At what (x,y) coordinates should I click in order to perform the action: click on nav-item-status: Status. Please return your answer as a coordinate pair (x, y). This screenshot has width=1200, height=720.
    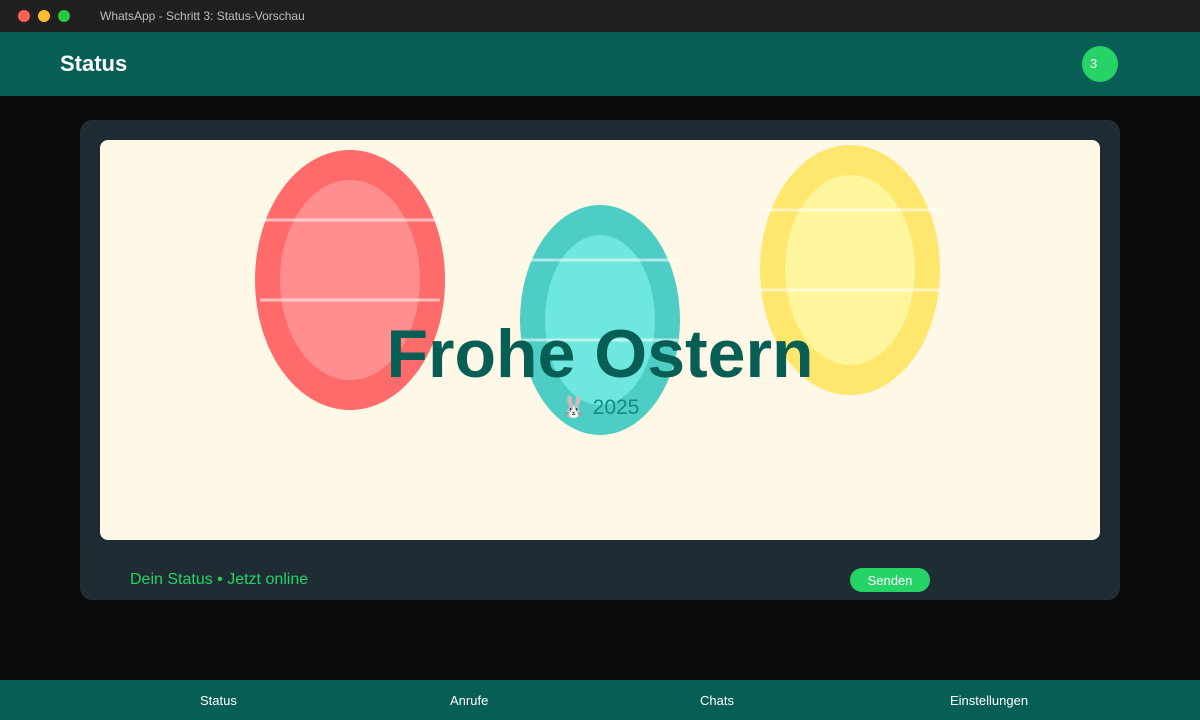
    Looking at the image, I should click on (218, 700).